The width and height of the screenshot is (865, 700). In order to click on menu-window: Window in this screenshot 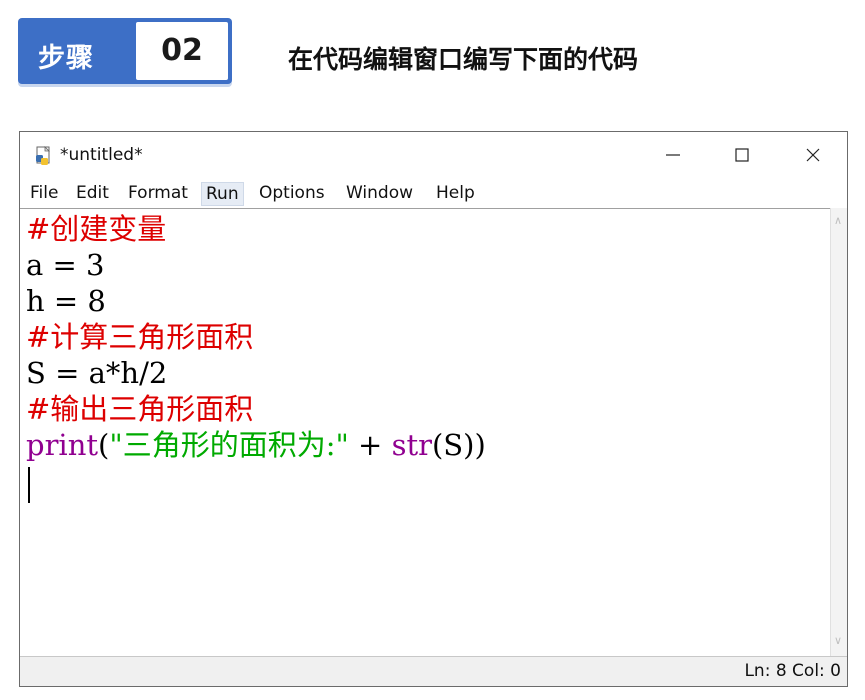, I will do `click(379, 194)`.